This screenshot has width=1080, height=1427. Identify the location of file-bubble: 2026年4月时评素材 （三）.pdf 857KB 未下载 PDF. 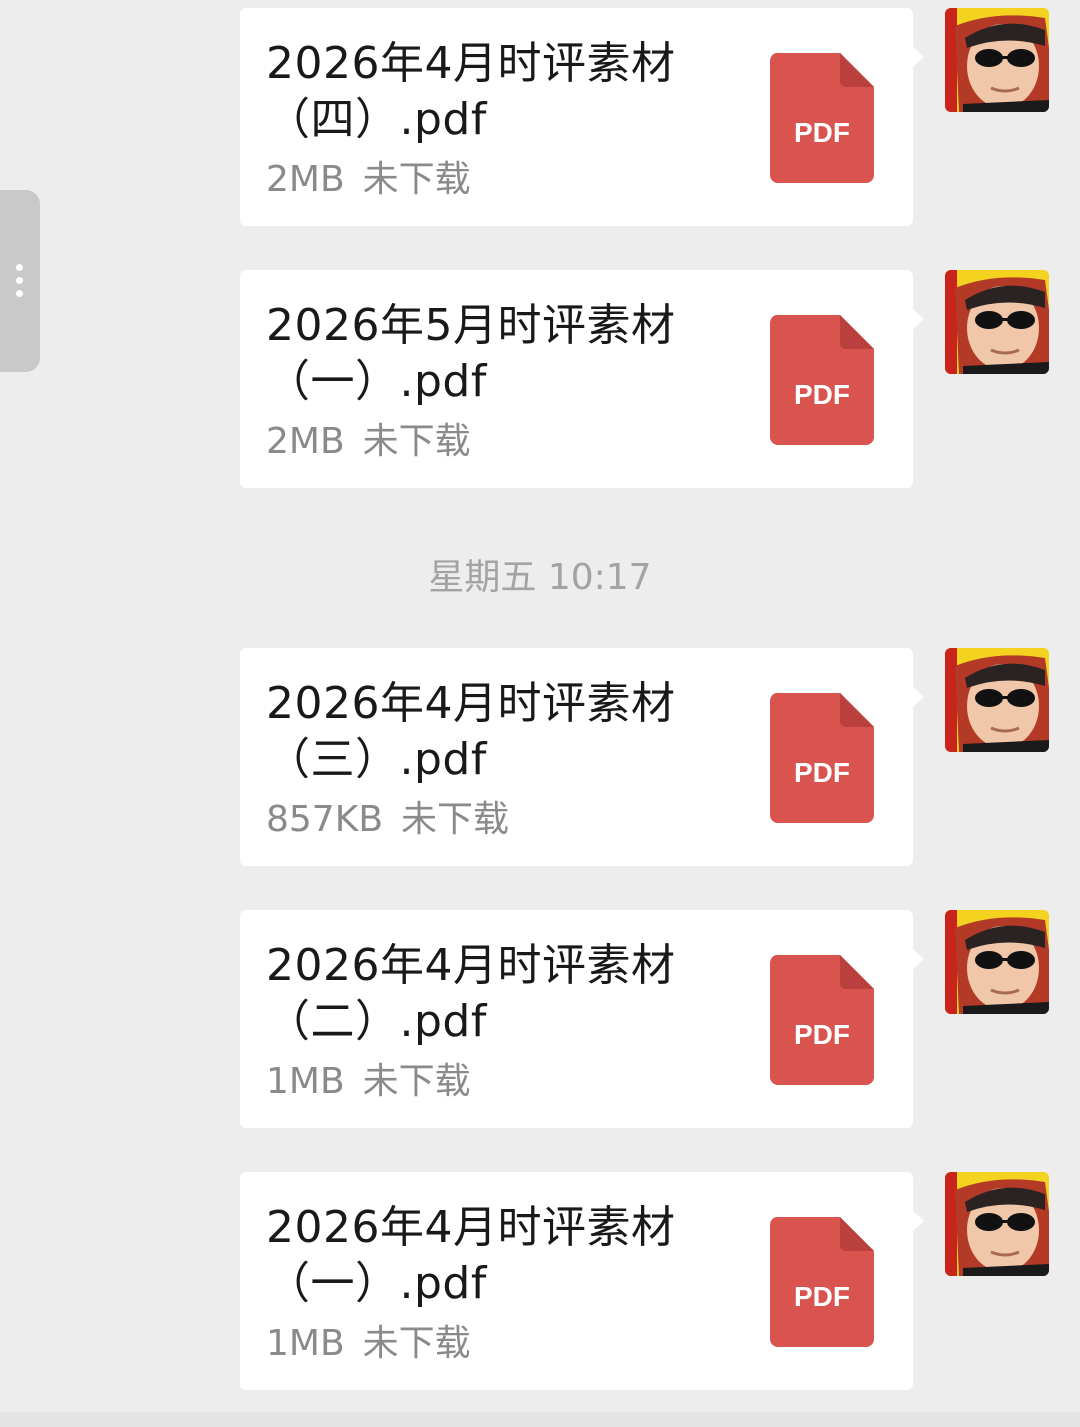
(582, 757).